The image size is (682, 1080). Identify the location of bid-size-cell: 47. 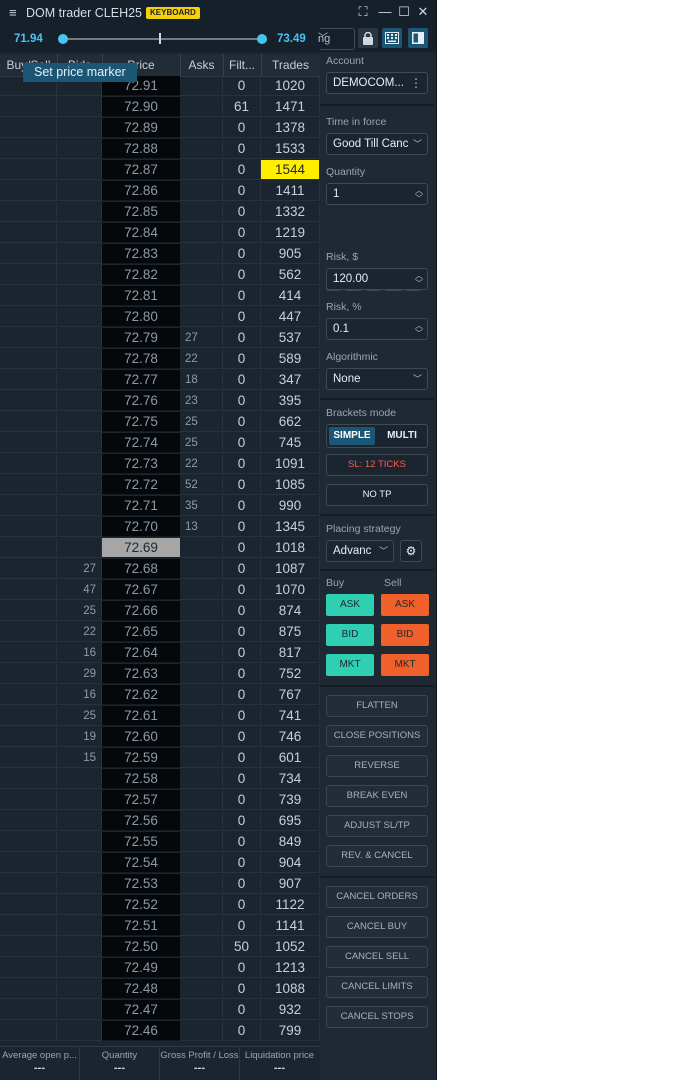
(79, 590).